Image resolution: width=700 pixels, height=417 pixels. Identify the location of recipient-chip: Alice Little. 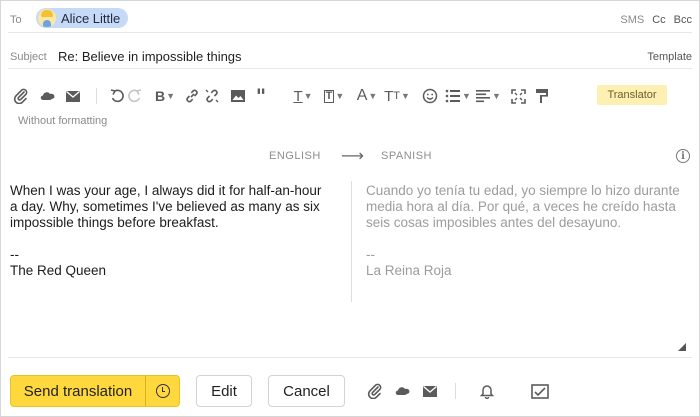
(82, 18).